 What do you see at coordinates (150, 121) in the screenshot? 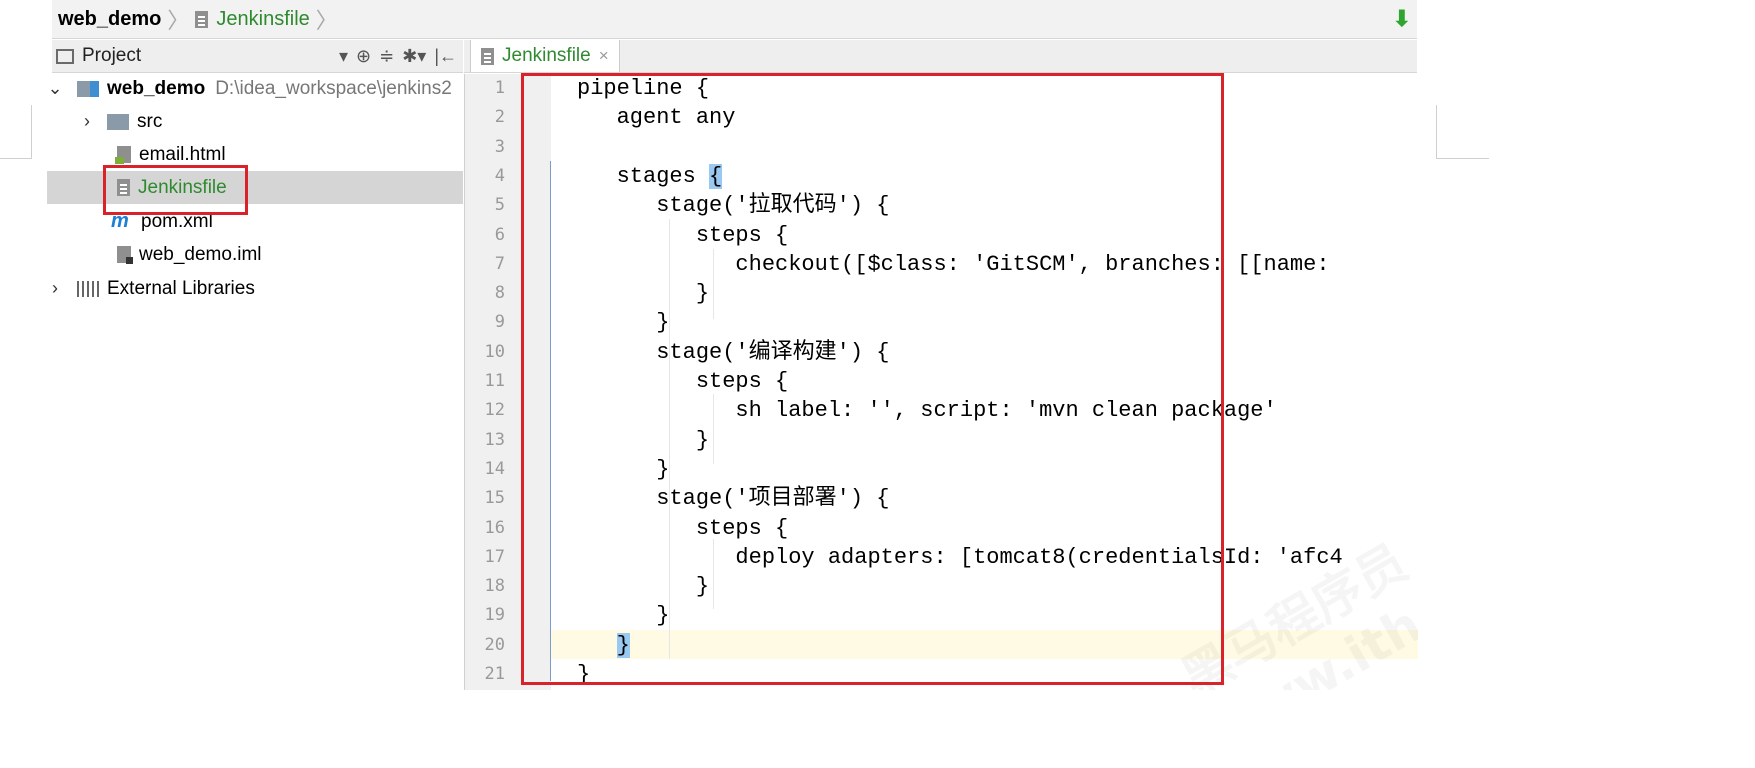
I see `tree-item-label: src` at bounding box center [150, 121].